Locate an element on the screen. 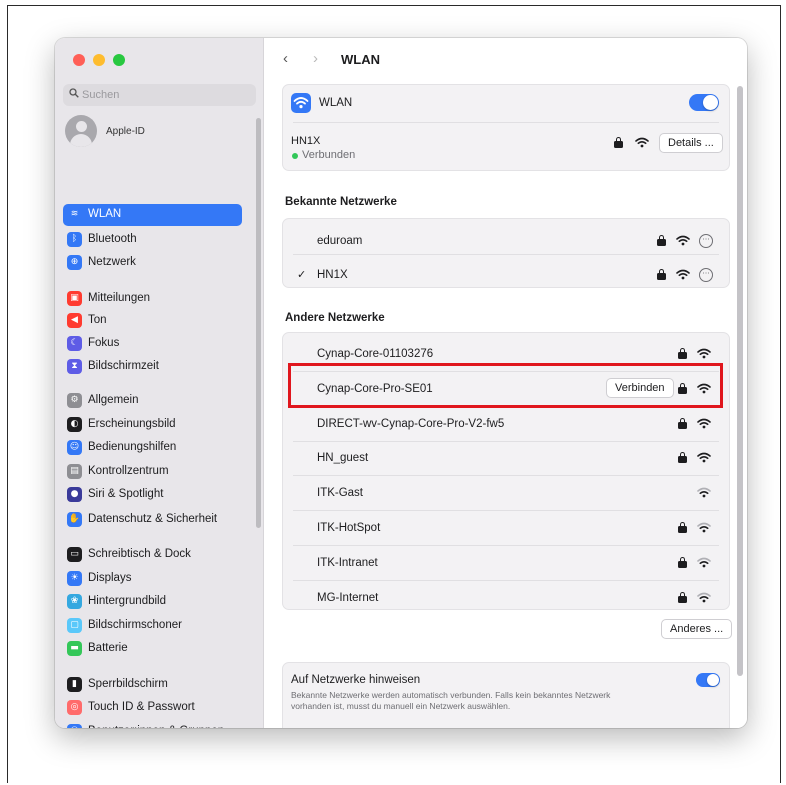  sidebar-item-kontrollzentrum: ▤ Kontrollzentrum is located at coordinates (152, 472).